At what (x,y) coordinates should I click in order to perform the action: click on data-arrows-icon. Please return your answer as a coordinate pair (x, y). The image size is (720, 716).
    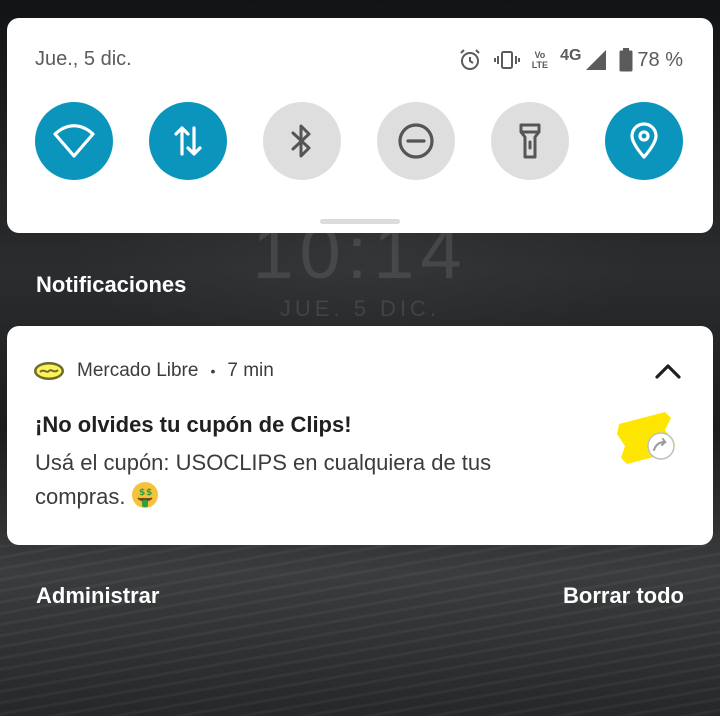
    Looking at the image, I should click on (188, 141).